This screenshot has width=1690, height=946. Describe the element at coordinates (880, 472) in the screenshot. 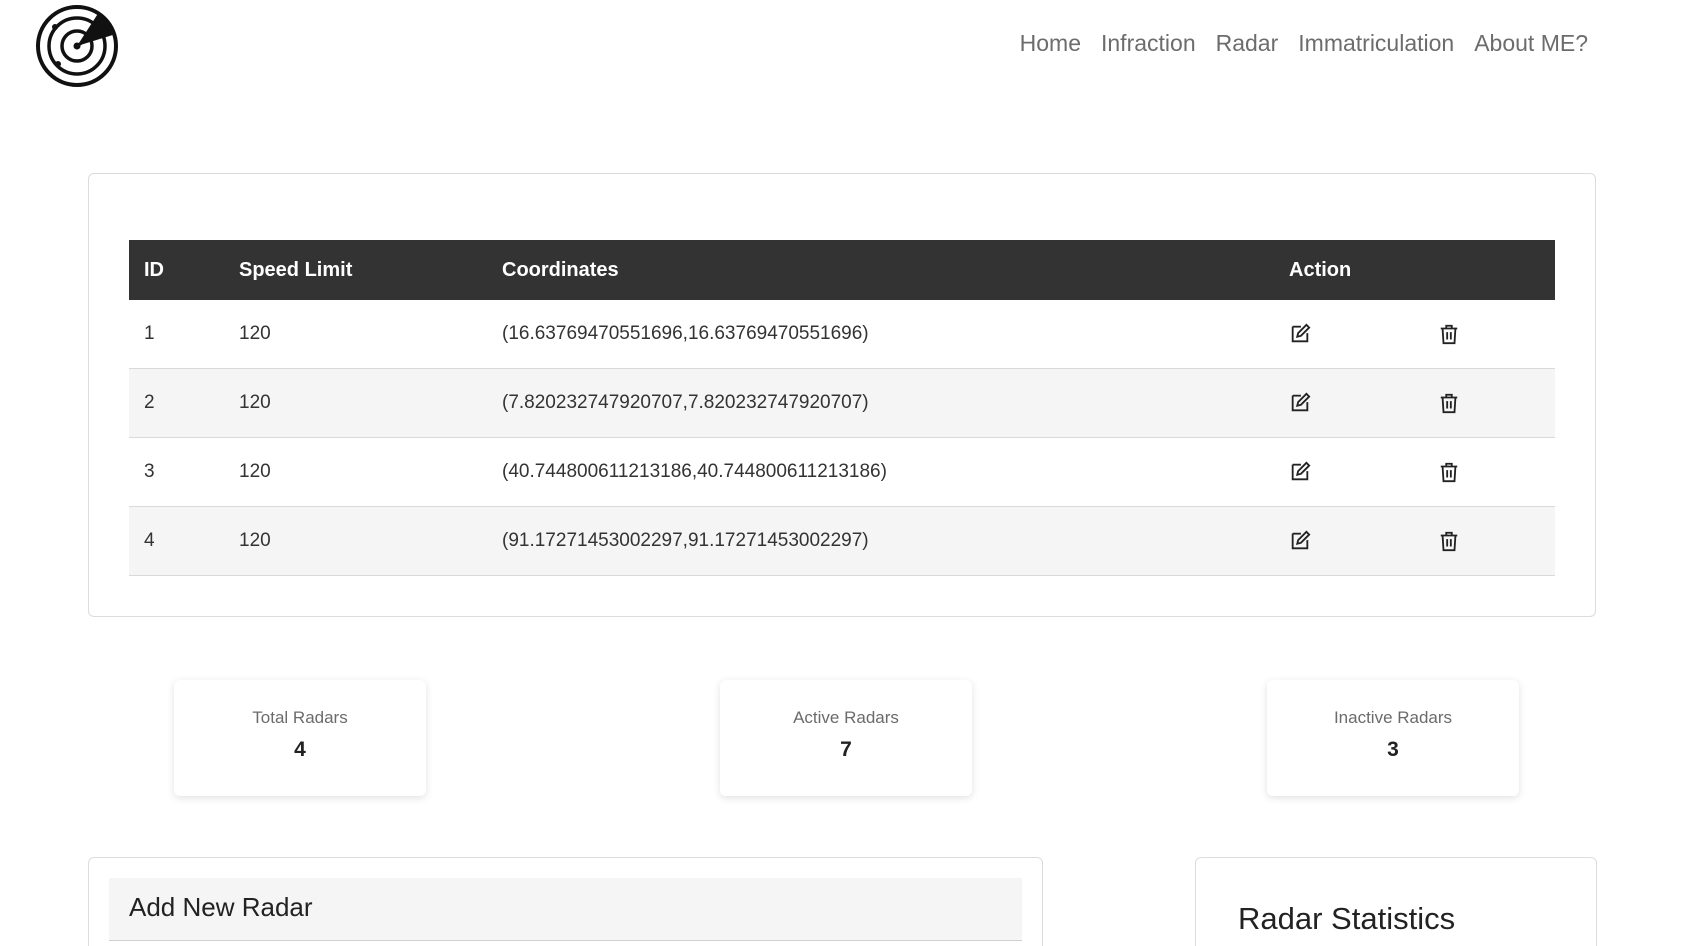

I see `cell-coordinates: (40.744800611213186,40.744800611213186)` at that location.